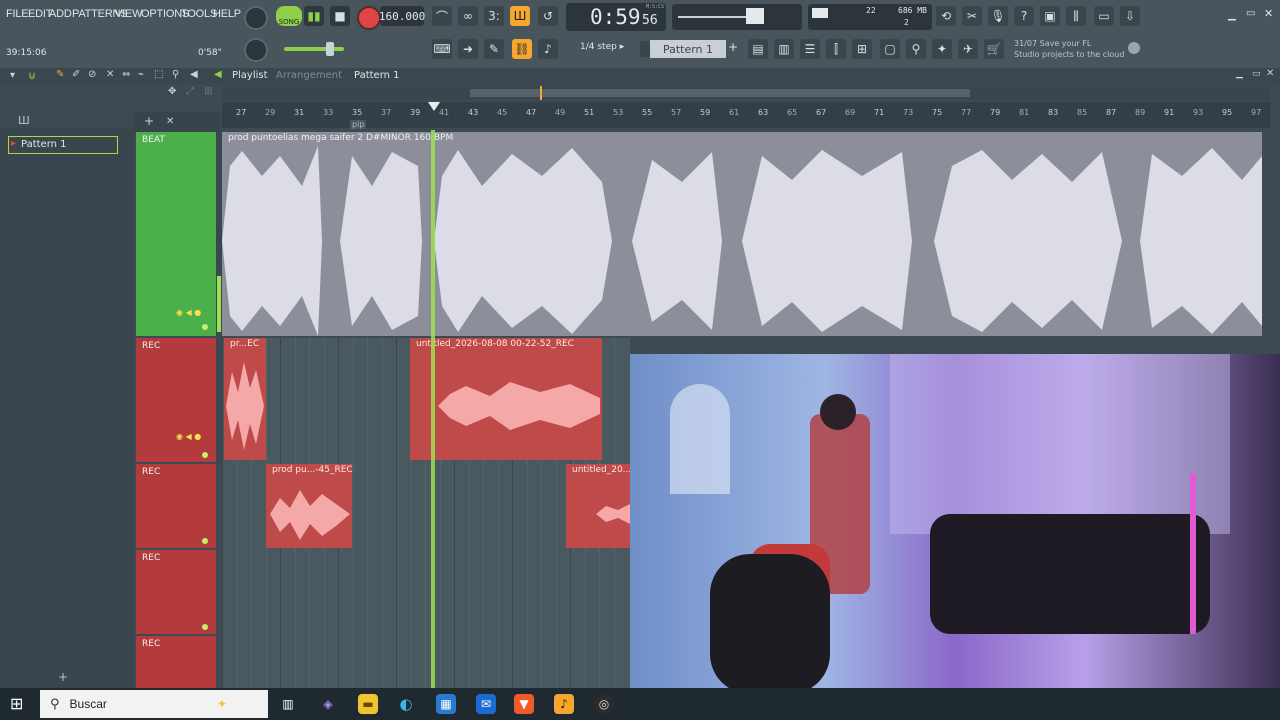 Image resolution: width=1280 pixels, height=720 pixels. Describe the element at coordinates (309, 506) in the screenshot. I see `clip-rec2-a: prod pu...-45_REC` at that location.